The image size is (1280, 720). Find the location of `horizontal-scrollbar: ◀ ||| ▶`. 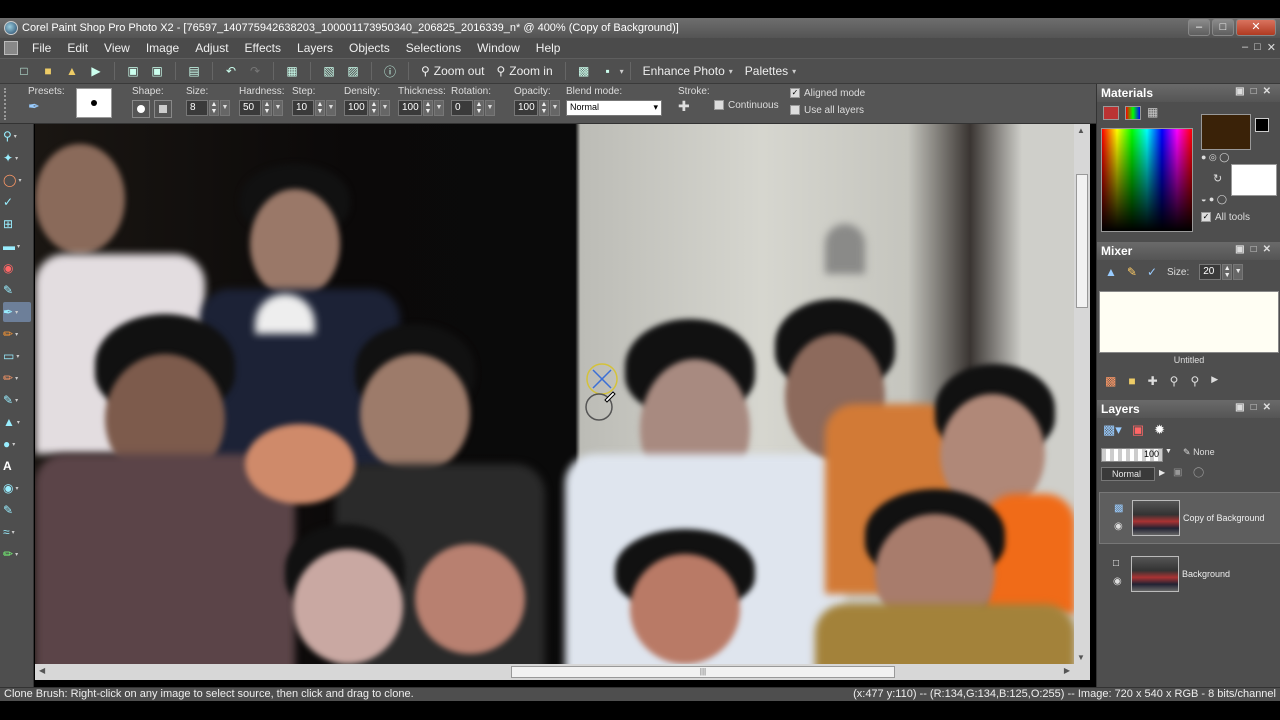

horizontal-scrollbar: ◀ ||| ▶ is located at coordinates (554, 672).